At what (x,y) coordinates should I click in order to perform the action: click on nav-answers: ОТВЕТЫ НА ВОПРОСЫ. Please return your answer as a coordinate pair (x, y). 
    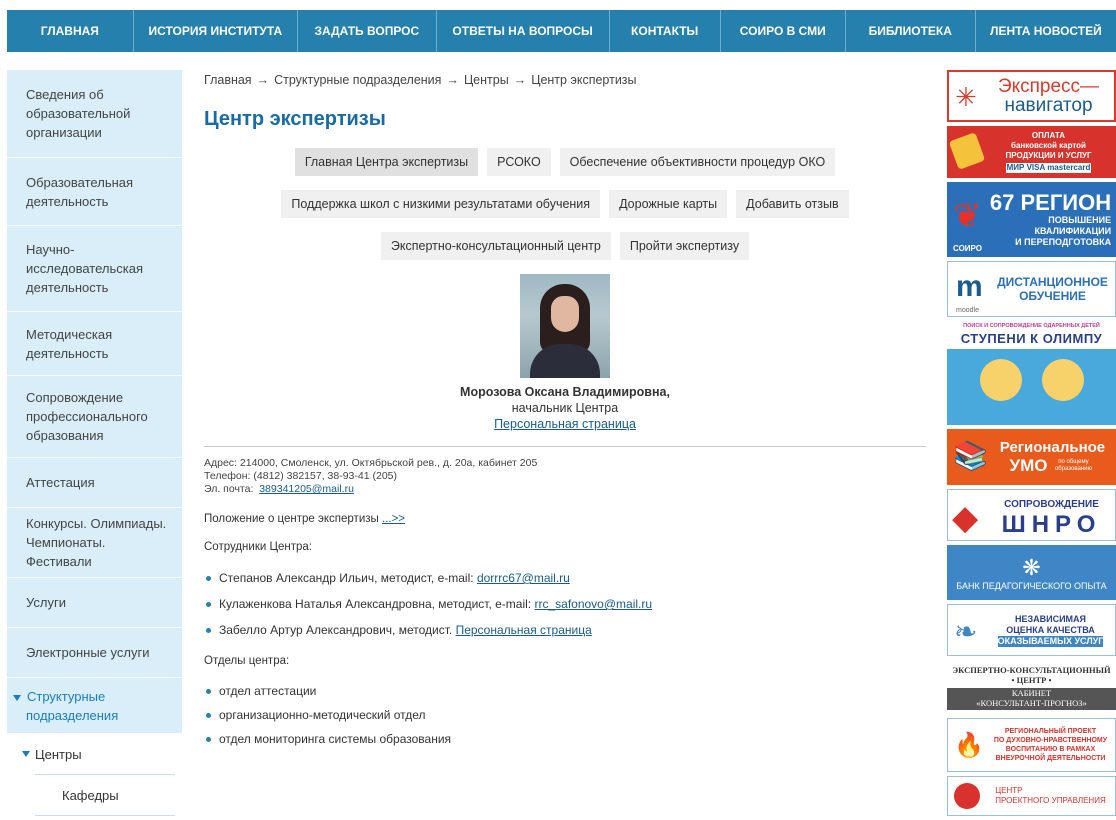
    Looking at the image, I should click on (523, 31).